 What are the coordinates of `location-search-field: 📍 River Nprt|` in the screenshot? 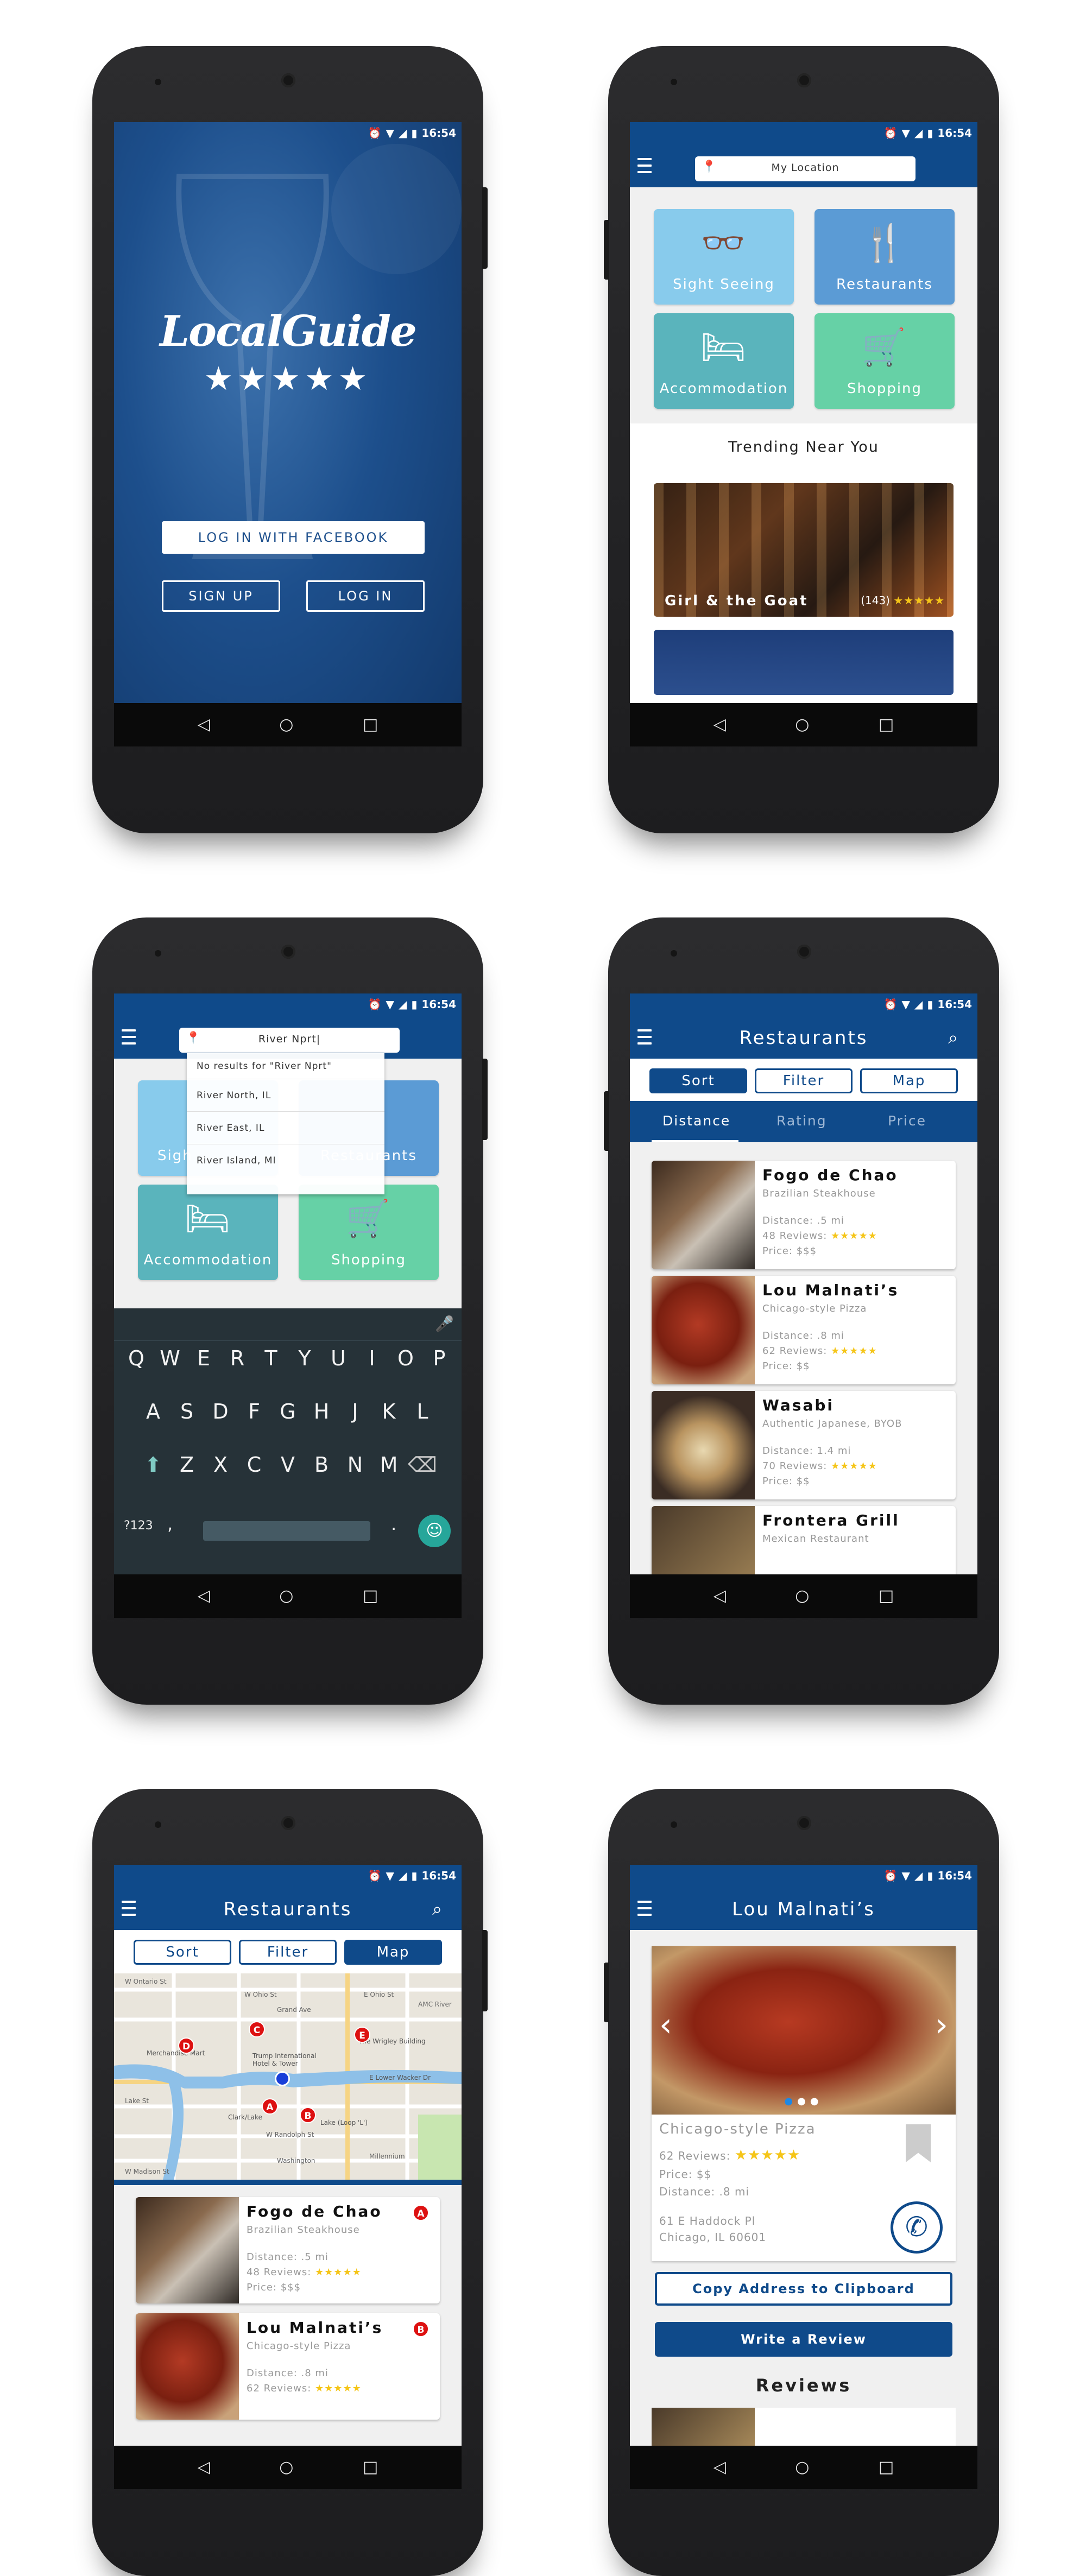 It's located at (289, 1040).